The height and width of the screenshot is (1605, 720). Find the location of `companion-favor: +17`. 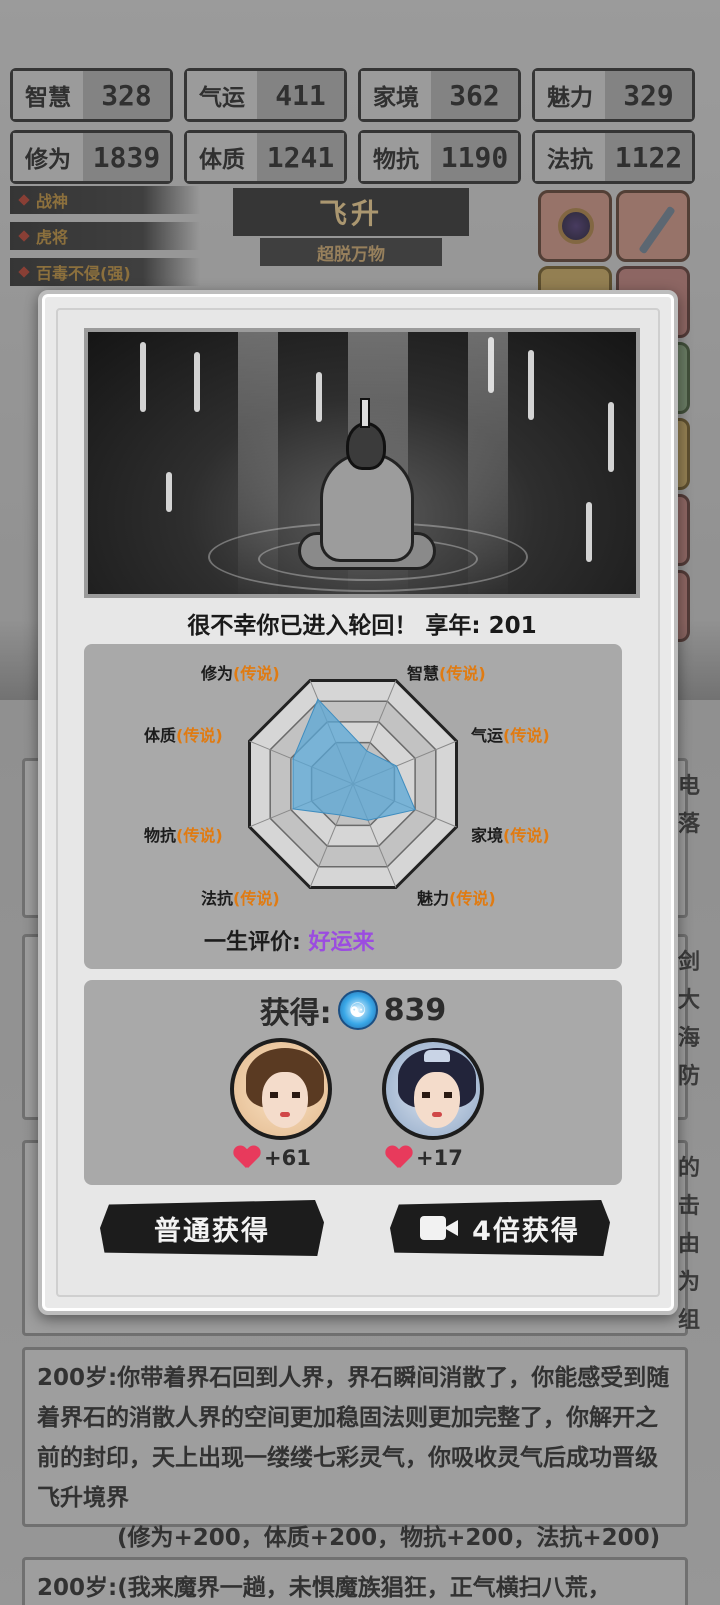

companion-favor: +17 is located at coordinates (424, 1158).